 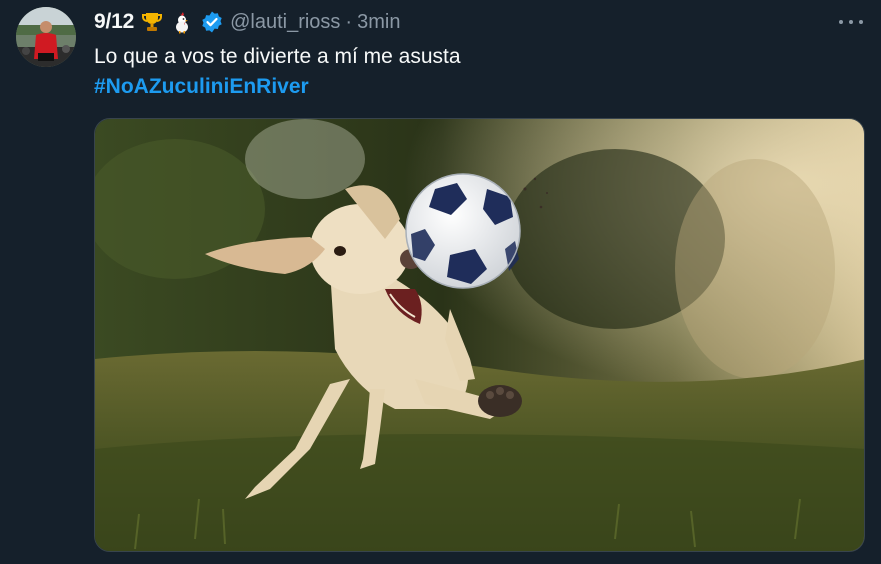 I want to click on avatar, so click(x=46, y=37).